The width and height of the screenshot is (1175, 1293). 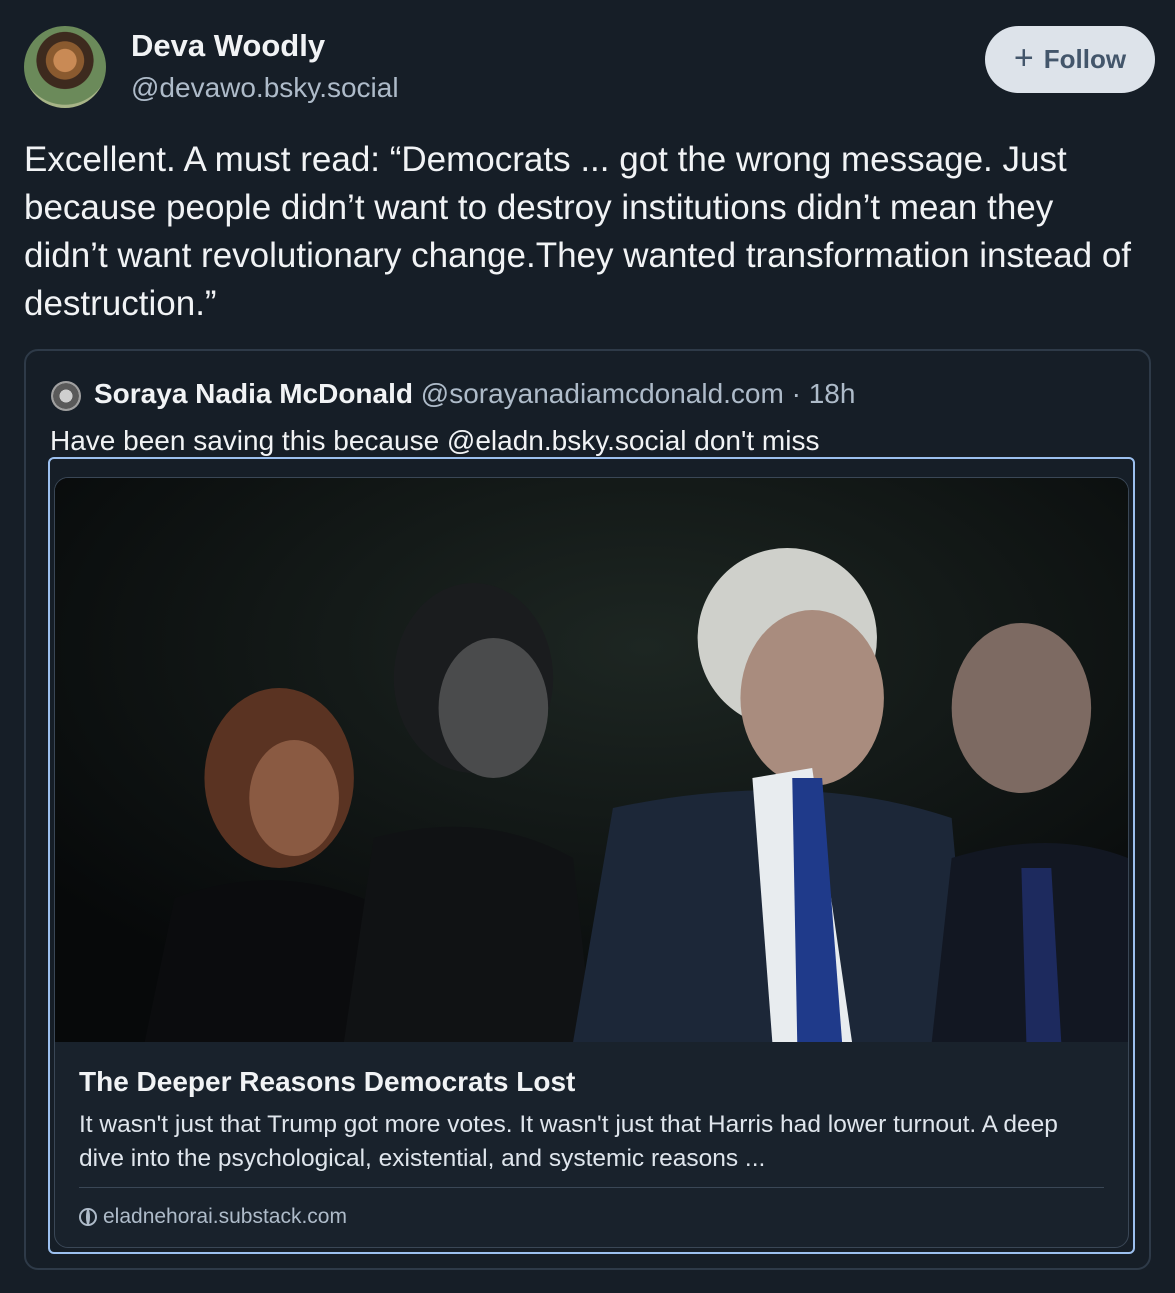 What do you see at coordinates (327, 1082) in the screenshot?
I see `link-preview-title: The Deeper Reasons Democrats Lost` at bounding box center [327, 1082].